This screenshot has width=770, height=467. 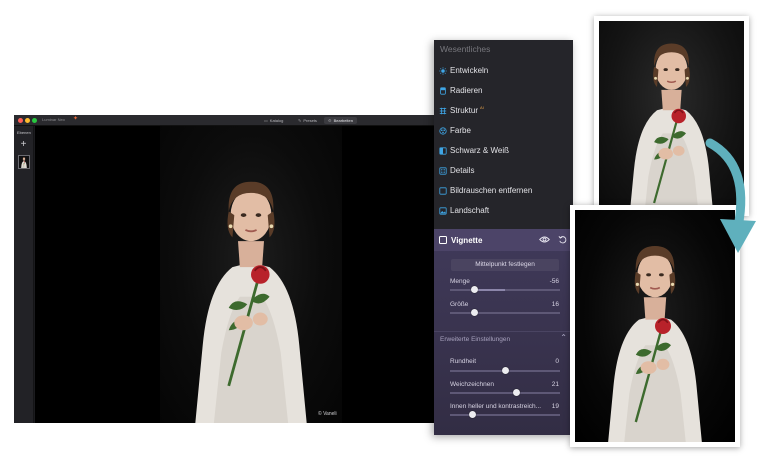 What do you see at coordinates (24, 132) in the screenshot?
I see `layers-title: Ebenen` at bounding box center [24, 132].